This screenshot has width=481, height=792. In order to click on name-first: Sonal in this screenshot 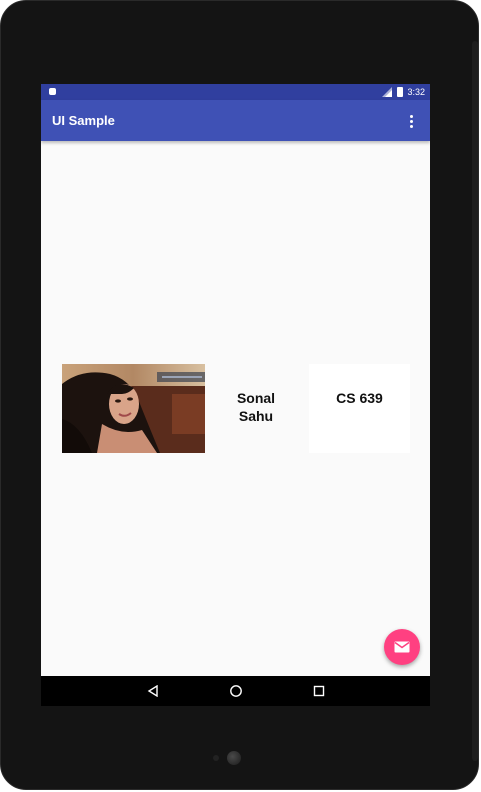, I will do `click(256, 398)`.